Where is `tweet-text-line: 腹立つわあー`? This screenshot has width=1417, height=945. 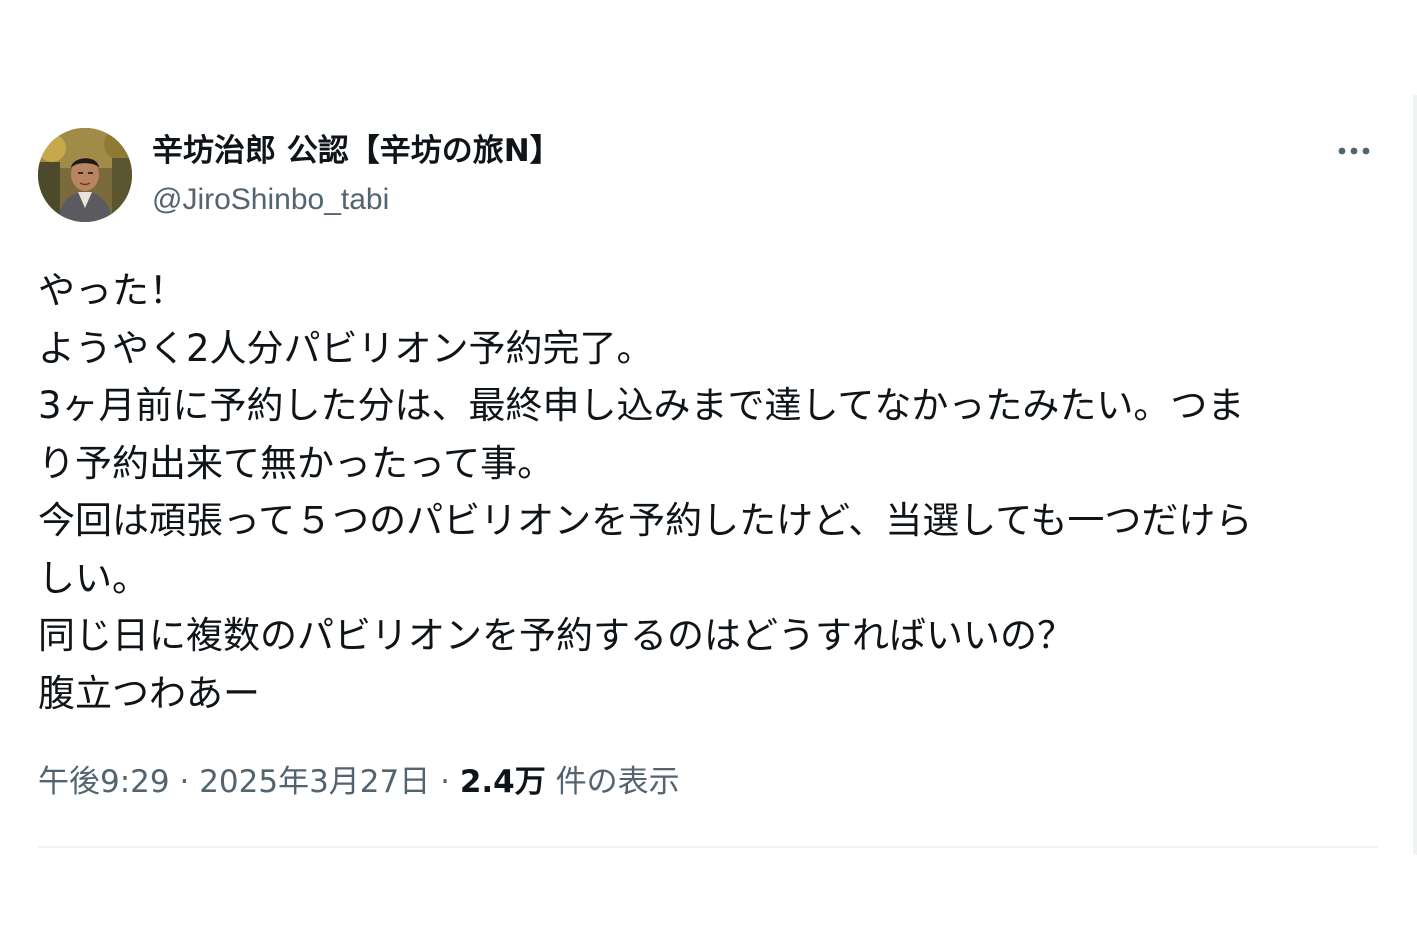 tweet-text-line: 腹立つわあー is located at coordinates (149, 693).